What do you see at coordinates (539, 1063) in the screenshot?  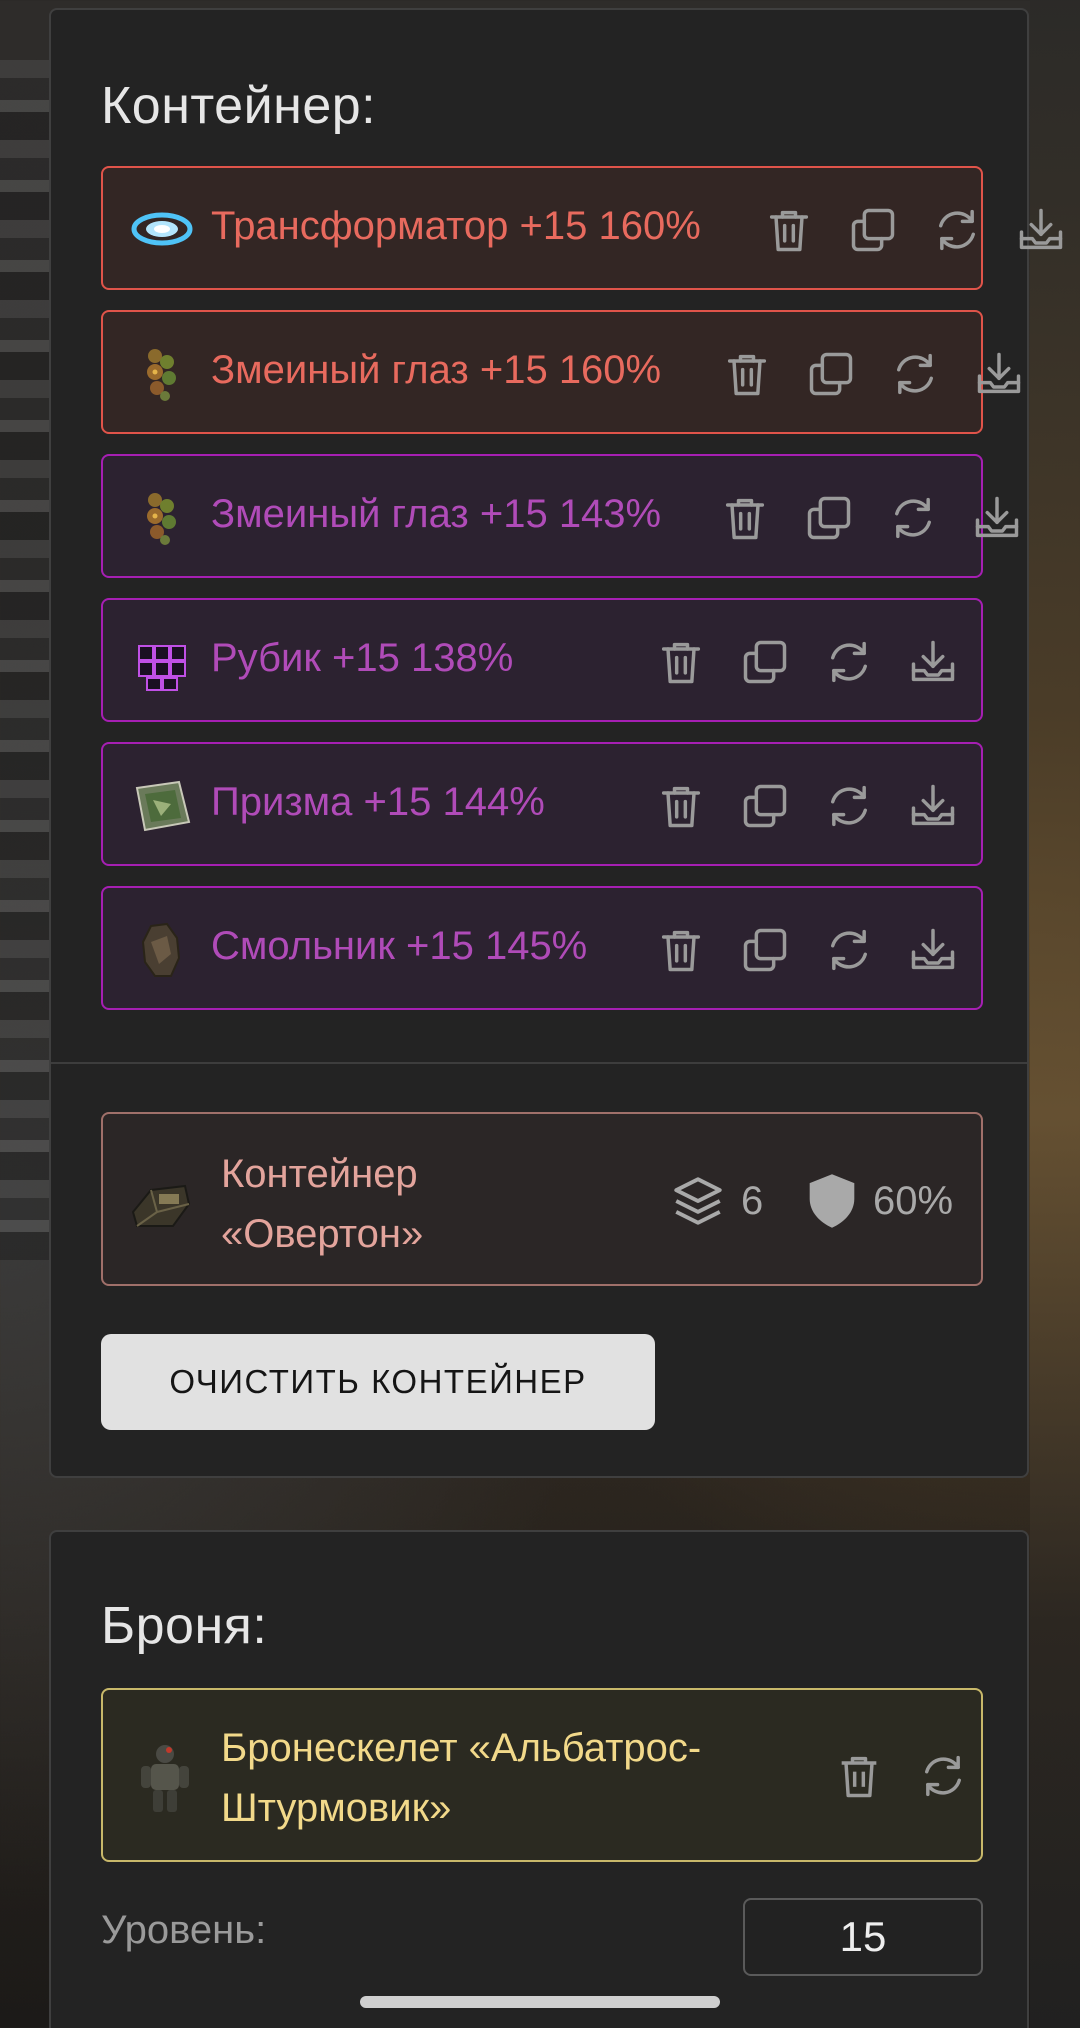 I see `divider` at bounding box center [539, 1063].